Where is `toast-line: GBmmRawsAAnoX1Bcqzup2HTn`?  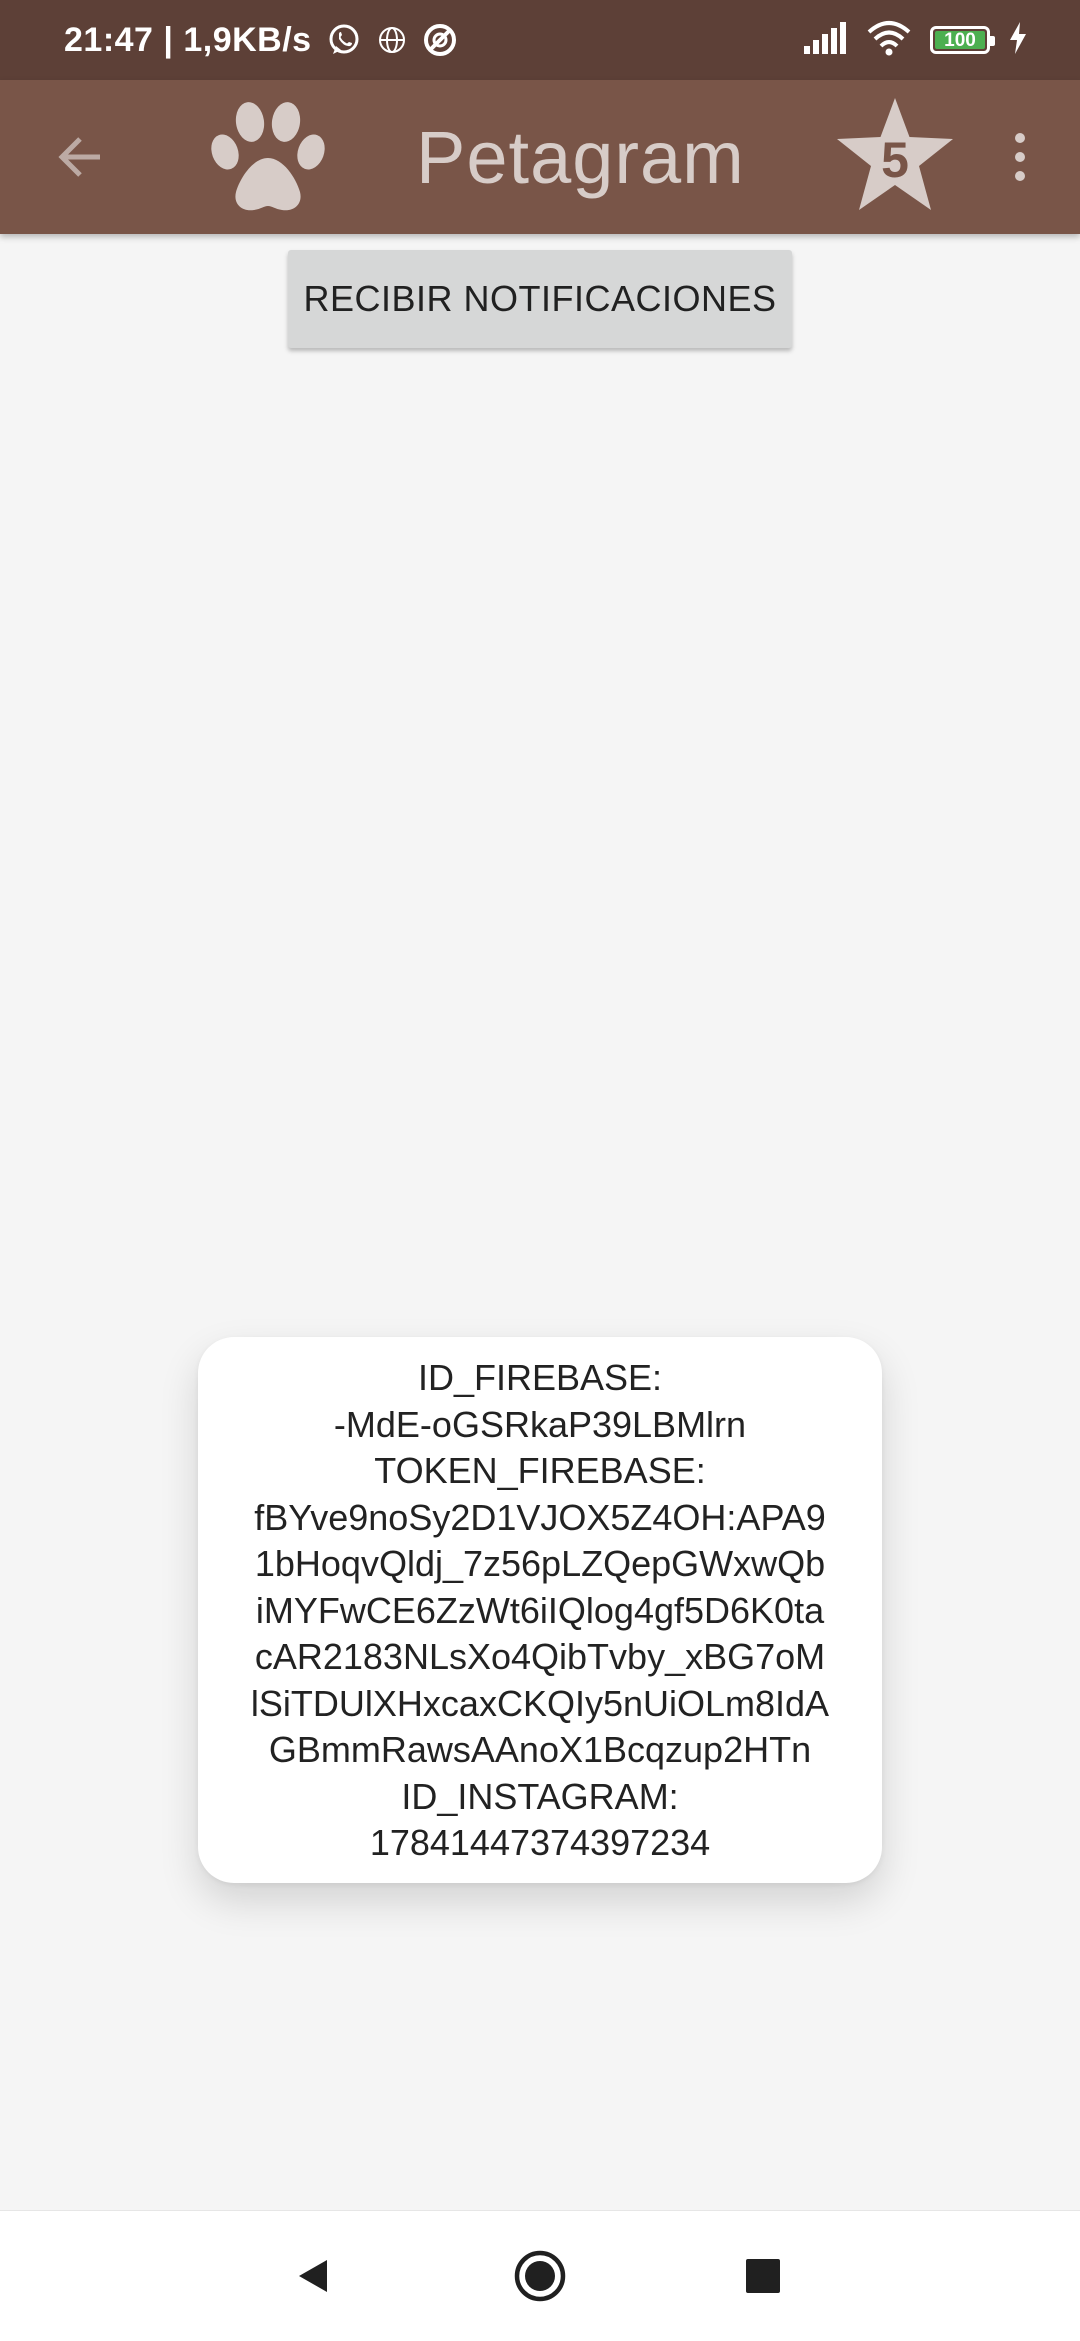
toast-line: GBmmRawsAAnoX1Bcqzup2HTn is located at coordinates (540, 1749).